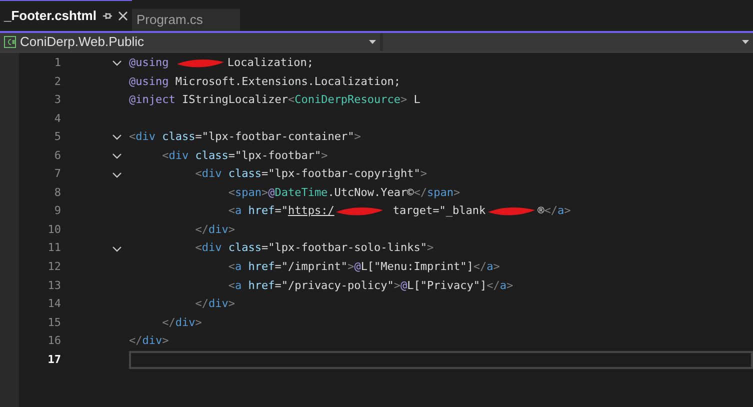 Image resolution: width=753 pixels, height=407 pixels. I want to click on line-number: 5, so click(57, 137).